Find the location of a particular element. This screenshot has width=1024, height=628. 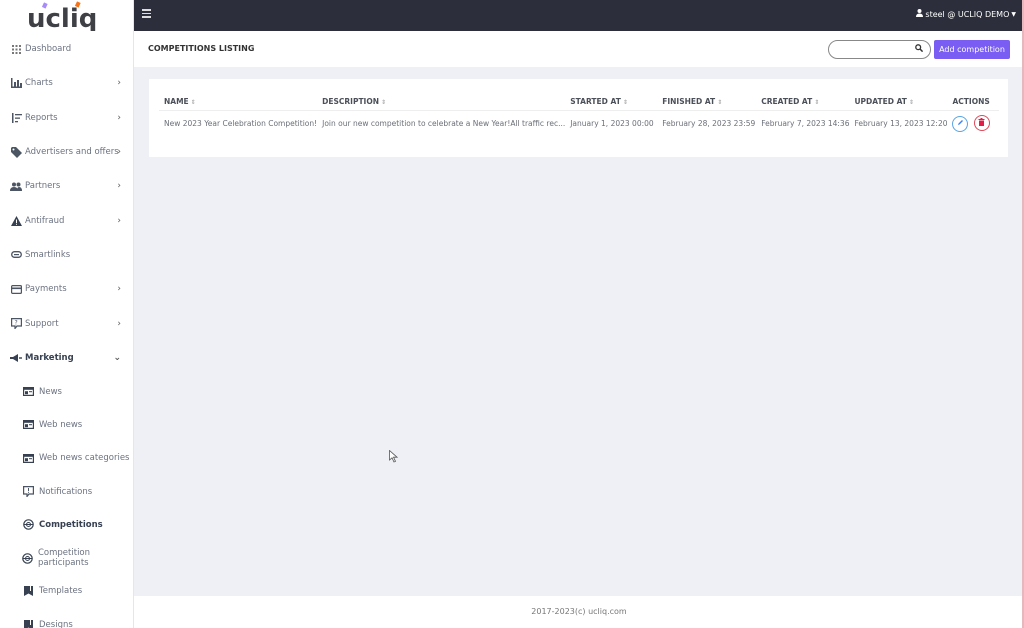

cell-started-at: January 1, 2023 00:00 is located at coordinates (612, 123).